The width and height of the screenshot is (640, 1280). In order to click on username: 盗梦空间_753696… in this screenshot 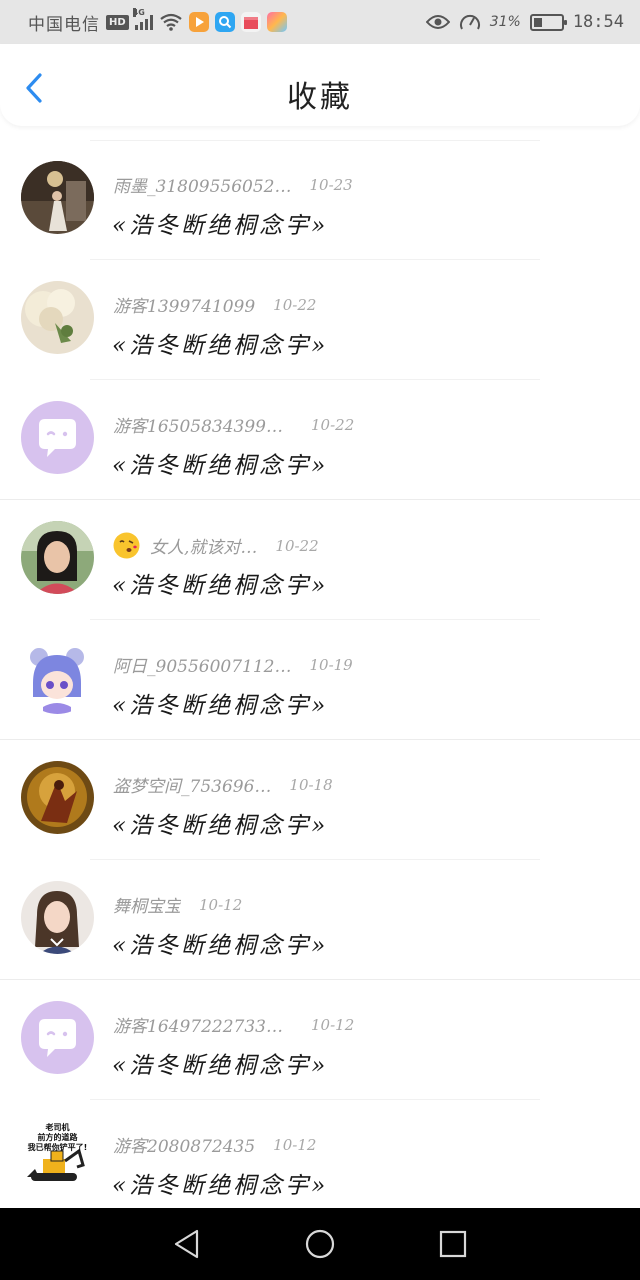, I will do `click(192, 784)`.